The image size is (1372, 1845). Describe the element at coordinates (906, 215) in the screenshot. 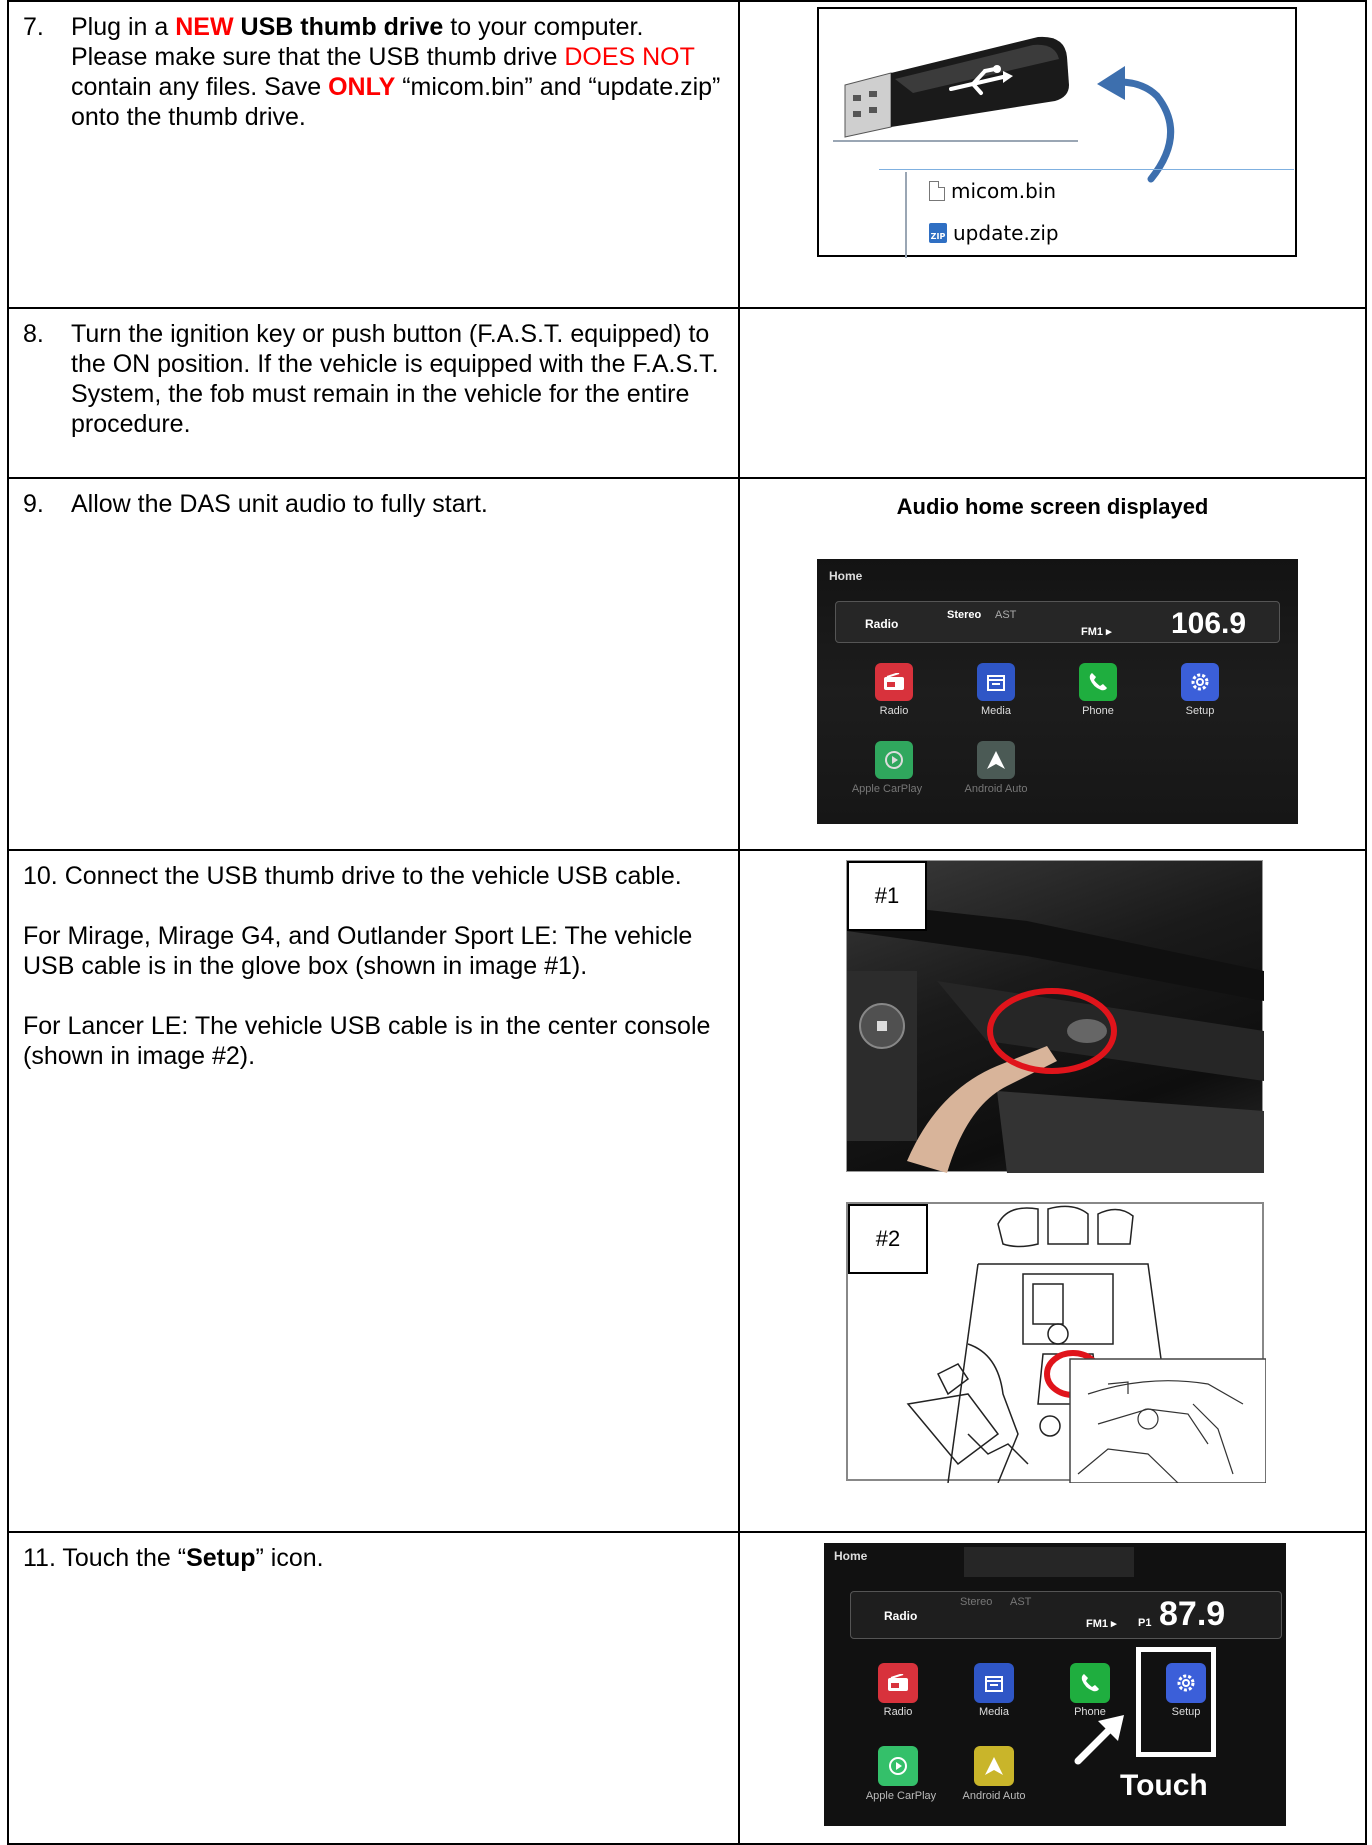

I see `file-list-border` at that location.